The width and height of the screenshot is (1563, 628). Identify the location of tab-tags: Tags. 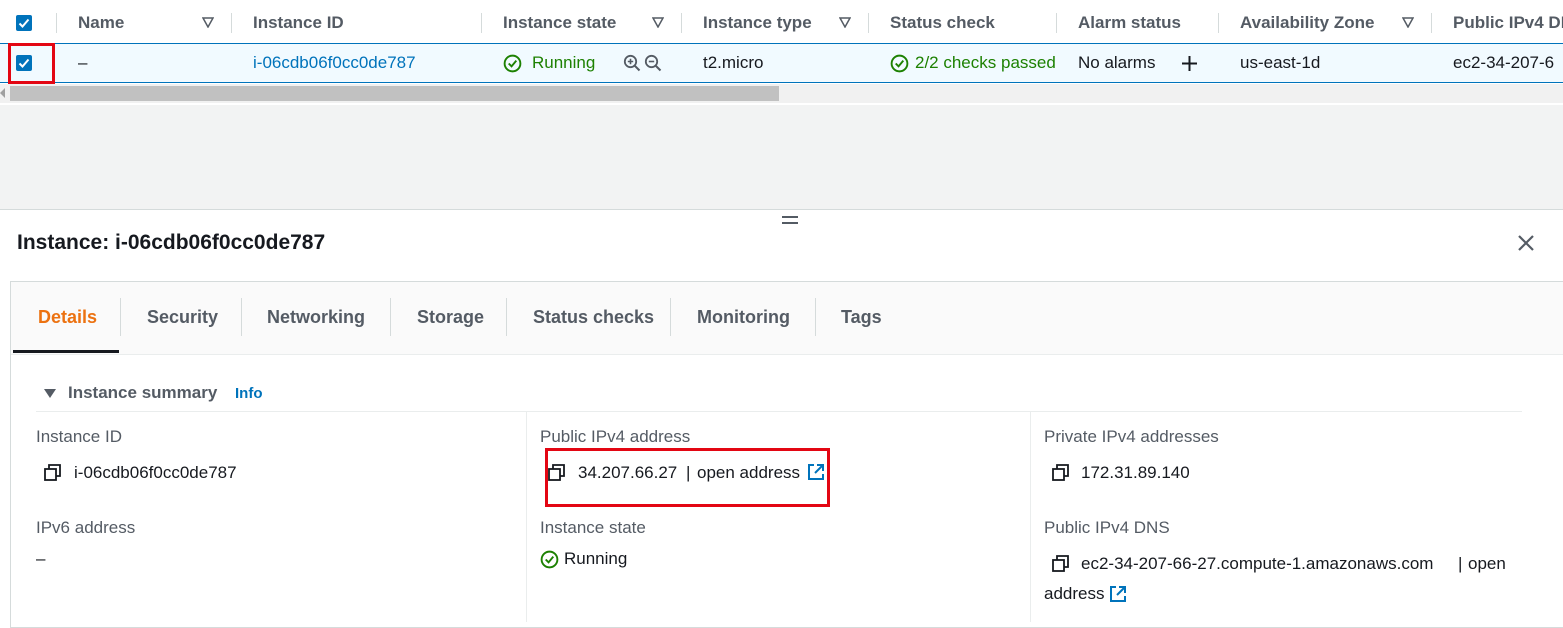
(861, 317).